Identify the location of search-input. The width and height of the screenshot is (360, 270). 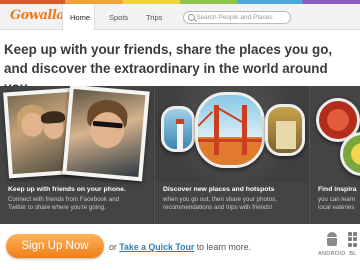
(243, 17).